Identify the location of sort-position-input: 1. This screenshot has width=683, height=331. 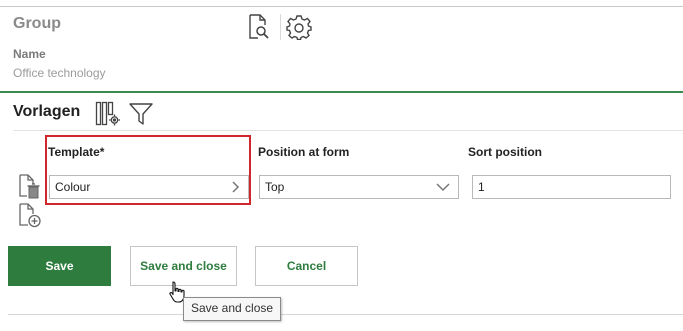
(571, 187).